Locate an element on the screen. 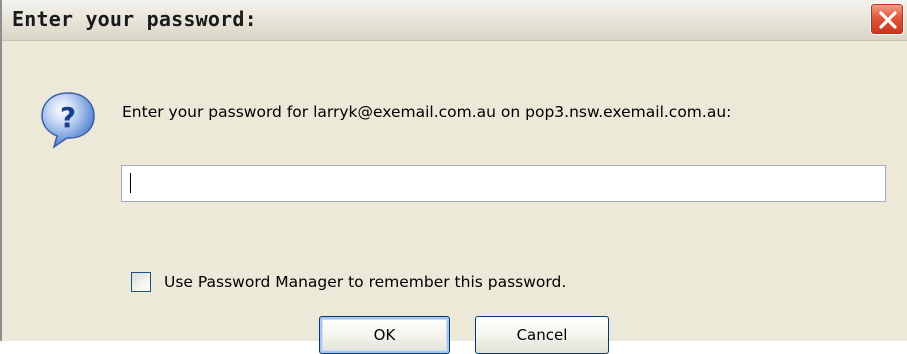 The width and height of the screenshot is (907, 354). ok-button: OK is located at coordinates (384, 335).